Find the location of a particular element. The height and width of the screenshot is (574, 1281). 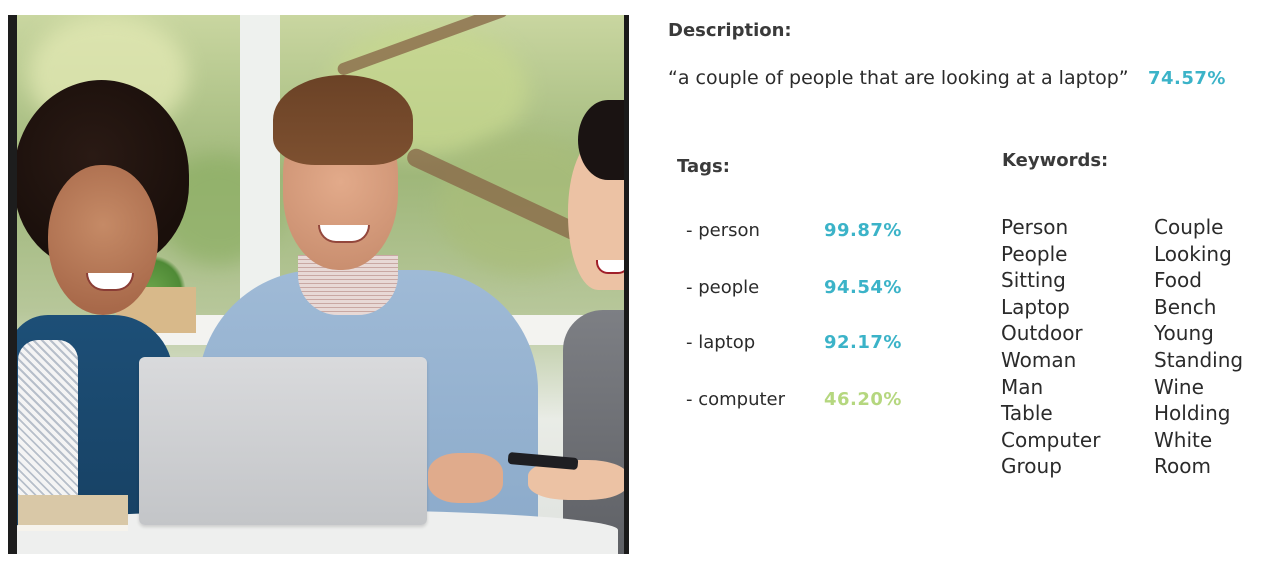

woman-left-face is located at coordinates (103, 240).